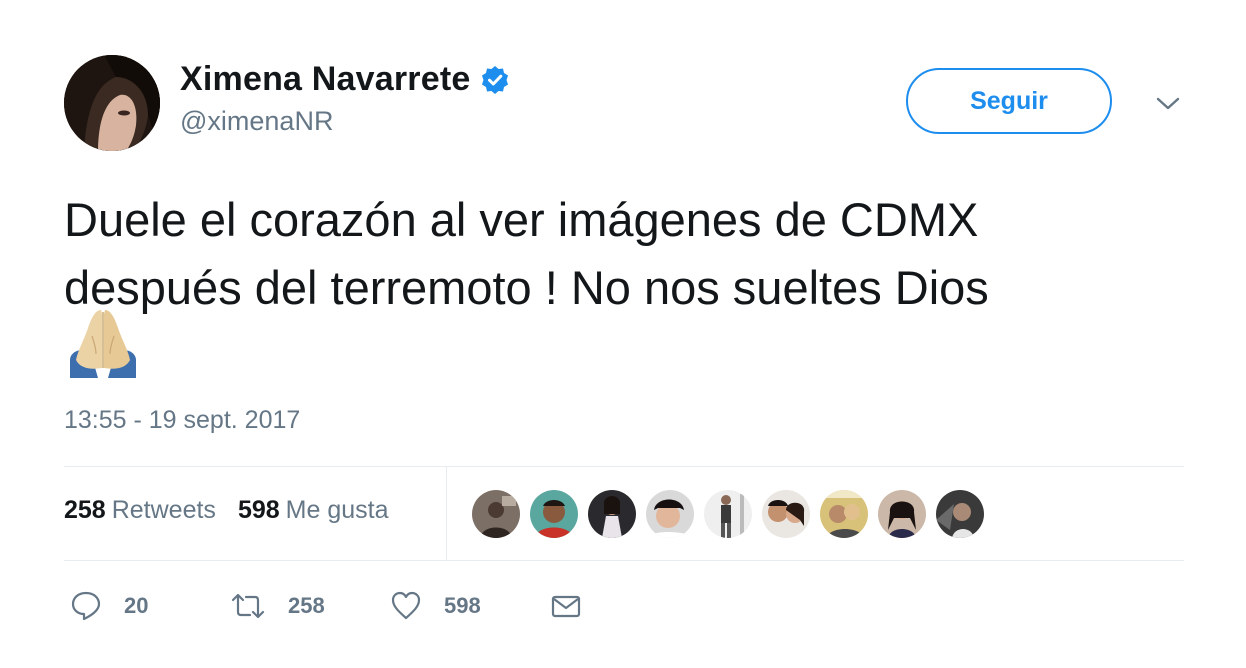 The width and height of the screenshot is (1246, 668). What do you see at coordinates (1009, 101) in the screenshot?
I see `follow-button: Seguir` at bounding box center [1009, 101].